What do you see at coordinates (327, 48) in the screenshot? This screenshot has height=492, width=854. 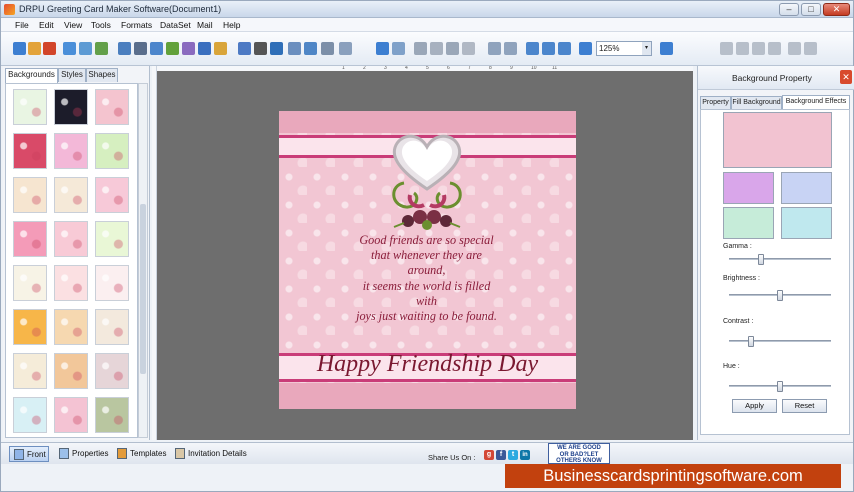 I see `page-icon` at bounding box center [327, 48].